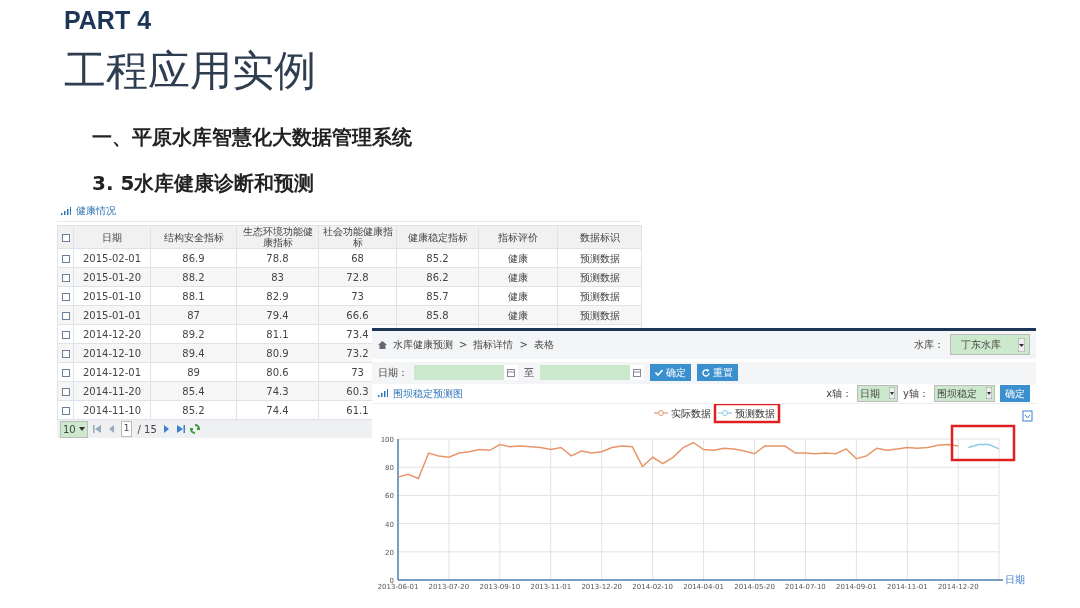 Image resolution: width=1080 pixels, height=608 pixels. What do you see at coordinates (126, 429) in the screenshot?
I see `page-input: 1` at bounding box center [126, 429].